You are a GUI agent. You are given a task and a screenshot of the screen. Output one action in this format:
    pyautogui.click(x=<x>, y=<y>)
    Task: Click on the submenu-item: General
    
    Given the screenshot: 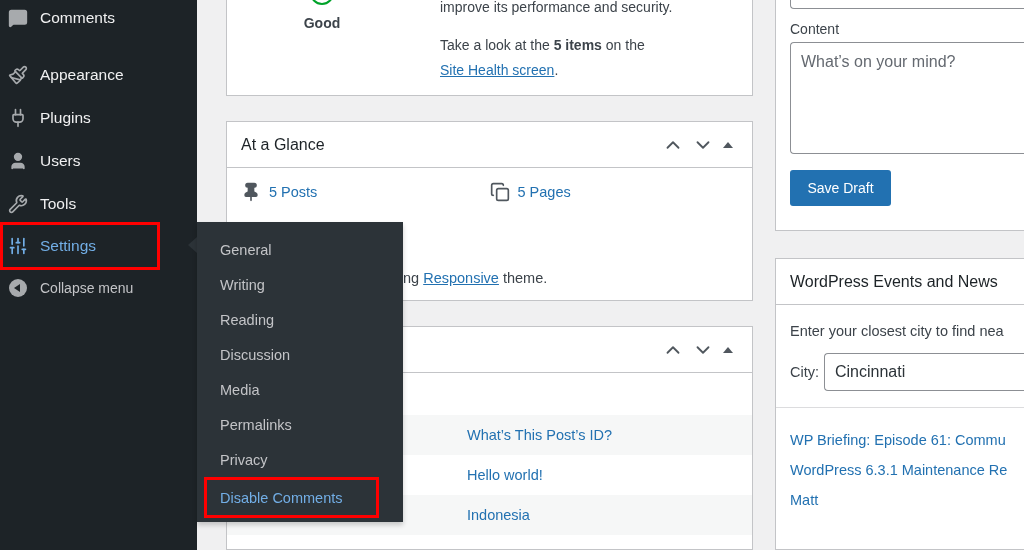 What is the action you would take?
    pyautogui.click(x=300, y=249)
    